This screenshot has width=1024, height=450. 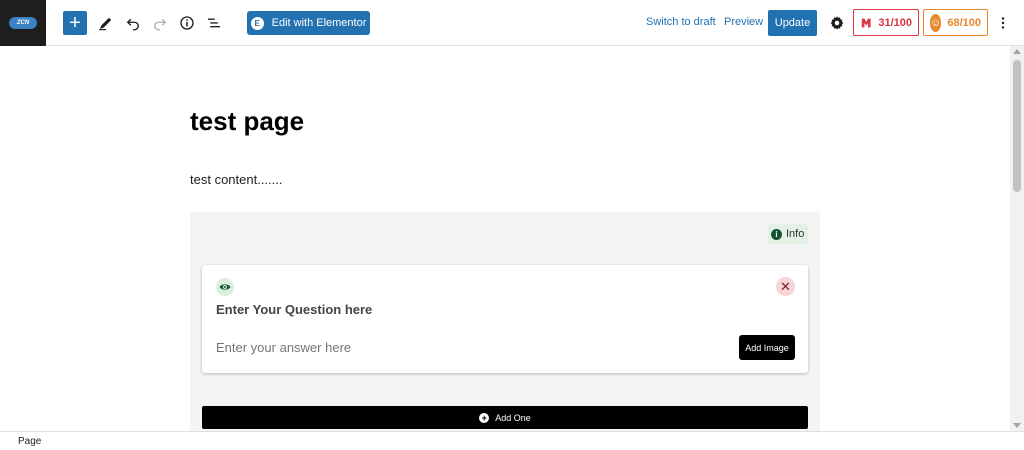 What do you see at coordinates (1017, 425) in the screenshot?
I see `scroll-down-arrow-icon` at bounding box center [1017, 425].